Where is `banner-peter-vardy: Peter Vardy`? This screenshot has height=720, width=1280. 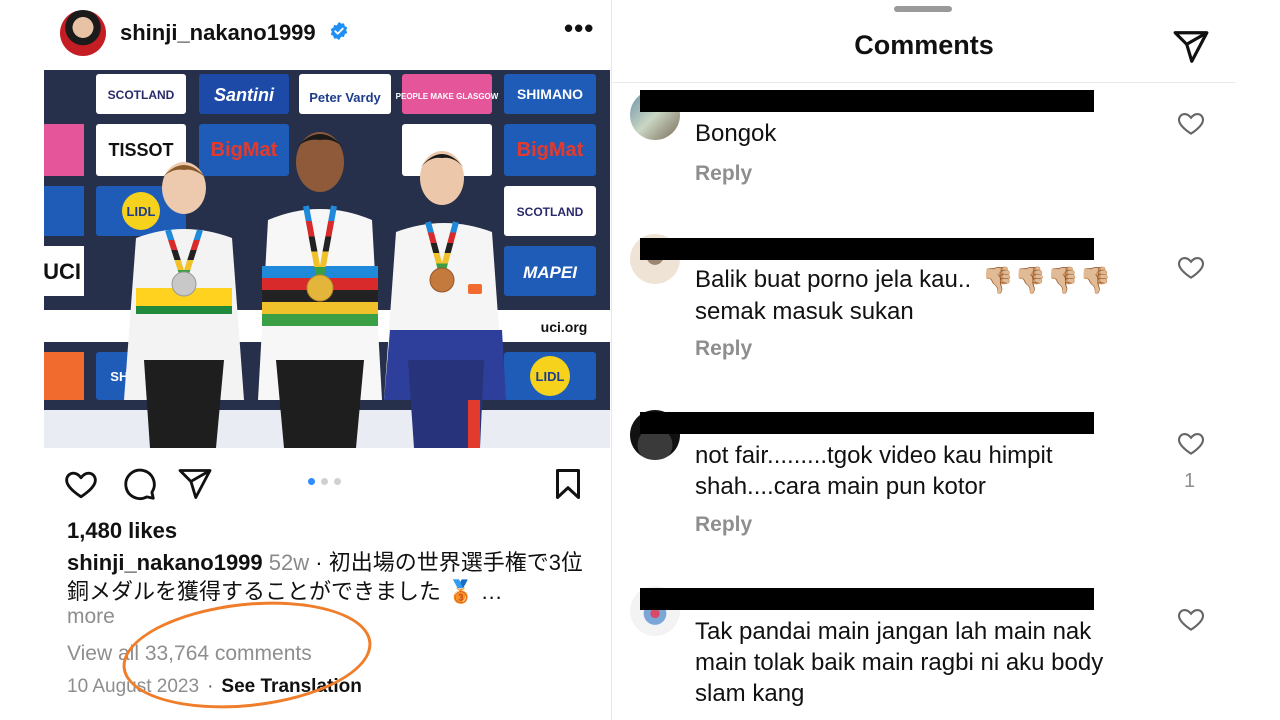
banner-peter-vardy: Peter Vardy is located at coordinates (345, 97).